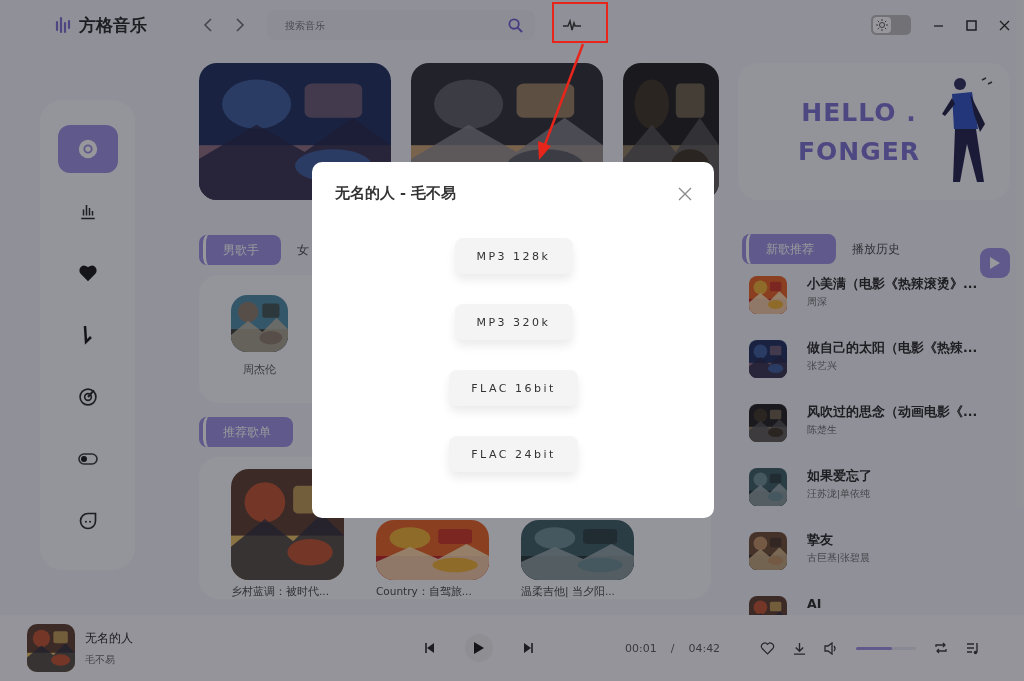  What do you see at coordinates (87, 335) in the screenshot?
I see `music-note-icon` at bounding box center [87, 335].